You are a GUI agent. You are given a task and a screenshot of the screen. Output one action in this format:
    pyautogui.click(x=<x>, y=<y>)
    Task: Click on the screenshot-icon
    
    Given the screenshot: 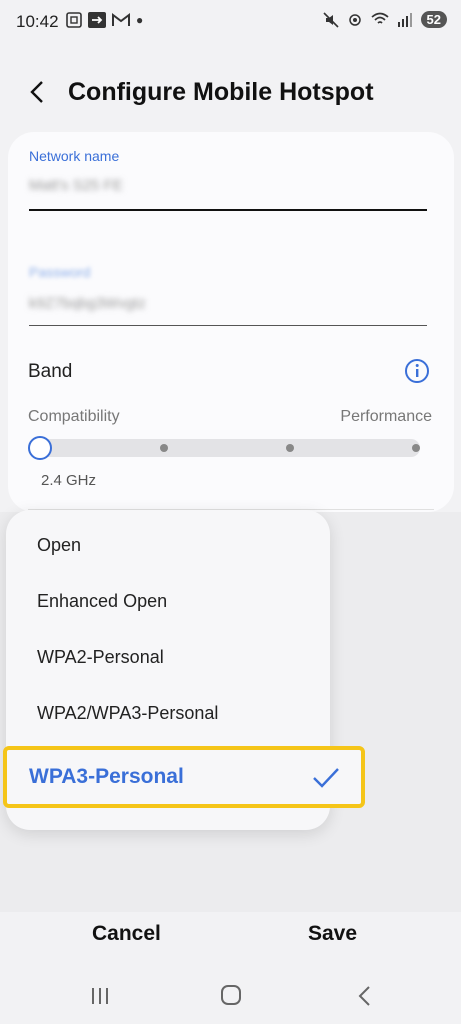 What is the action you would take?
    pyautogui.click(x=74, y=20)
    